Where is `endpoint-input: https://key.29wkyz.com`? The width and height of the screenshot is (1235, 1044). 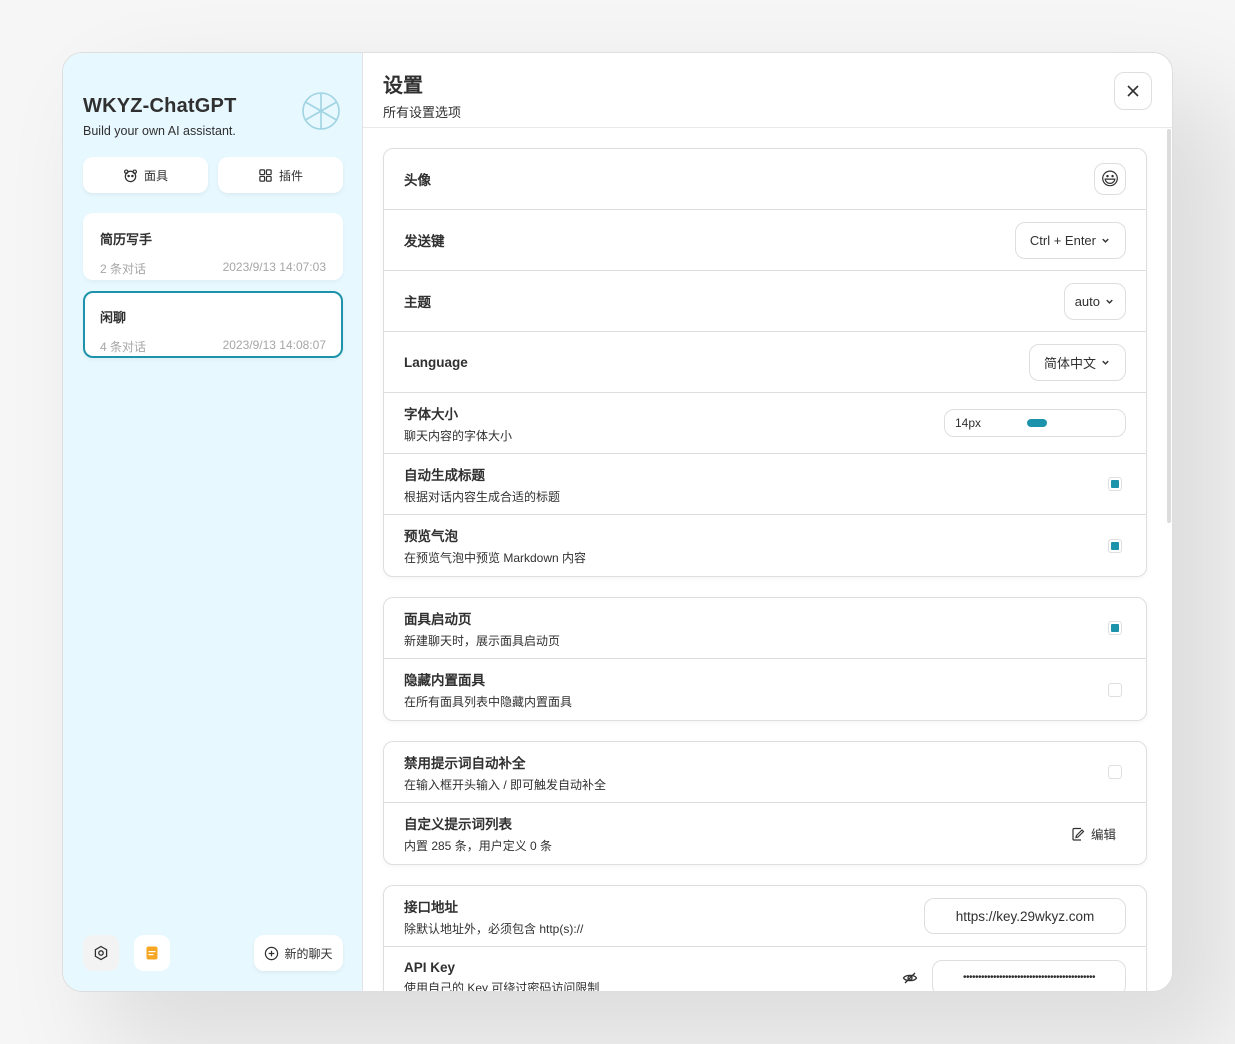 endpoint-input: https://key.29wkyz.com is located at coordinates (1025, 916).